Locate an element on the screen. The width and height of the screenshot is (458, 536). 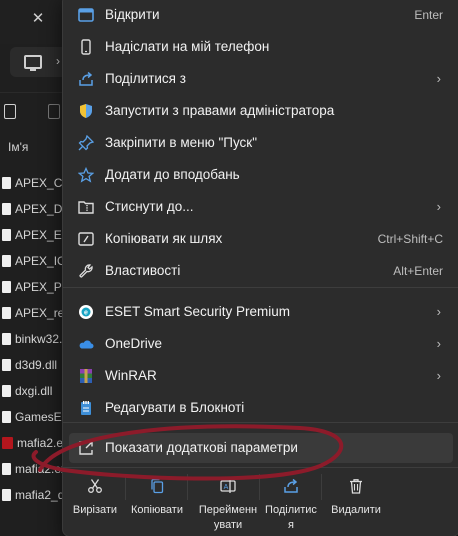
menu-item-label: WinRAR is located at coordinates (131, 375).